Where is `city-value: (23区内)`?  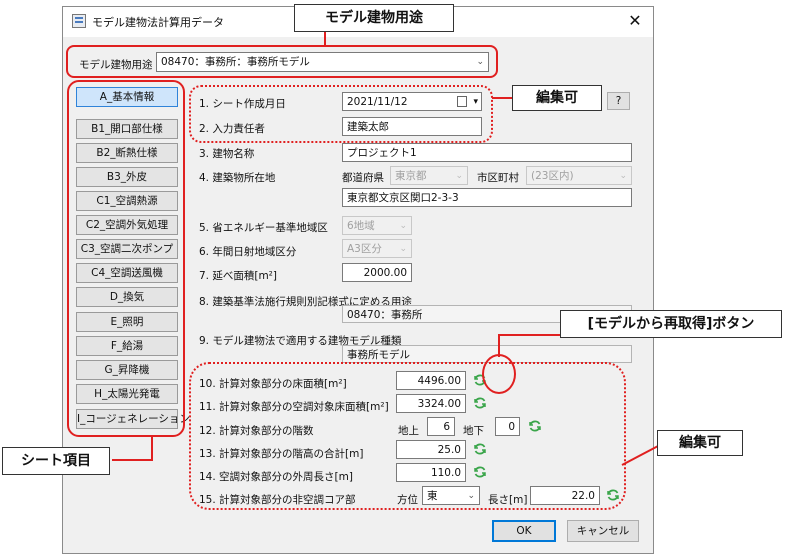 city-value: (23区内) is located at coordinates (552, 176).